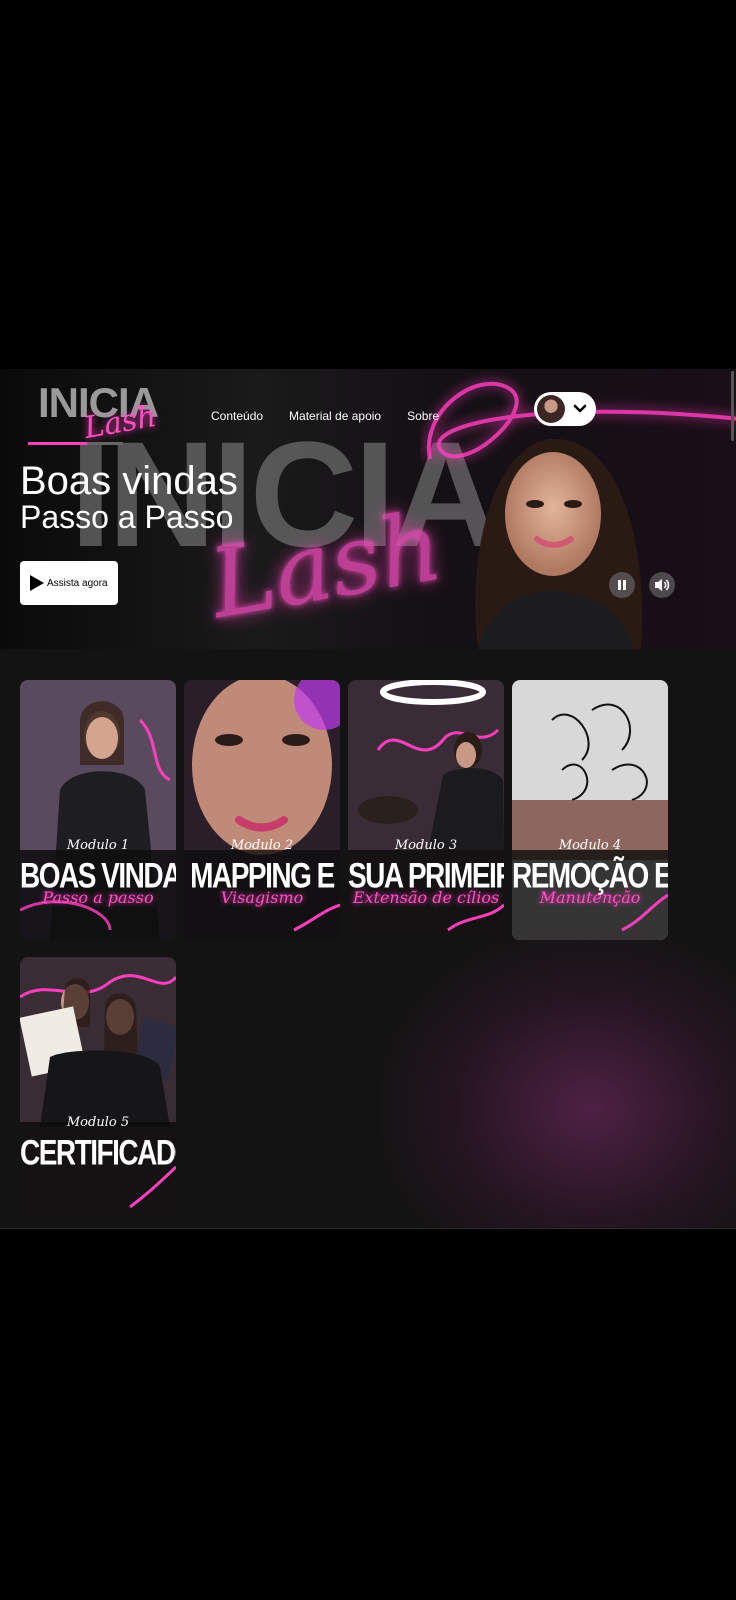  I want to click on module-title: CERTIFICADO, so click(98, 1152).